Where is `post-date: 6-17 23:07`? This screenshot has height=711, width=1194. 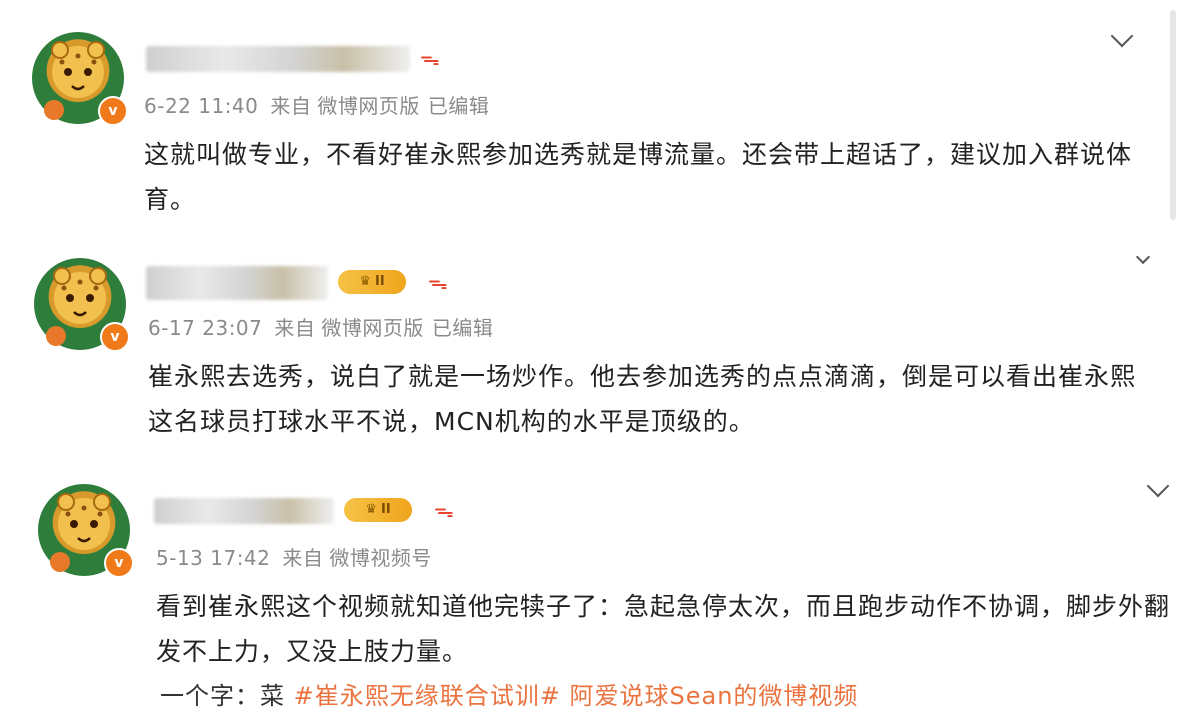 post-date: 6-17 23:07 is located at coordinates (205, 328).